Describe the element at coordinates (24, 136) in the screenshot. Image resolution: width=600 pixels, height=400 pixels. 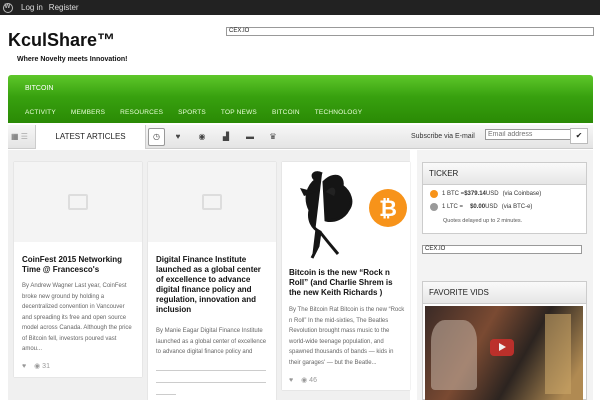
I see `list-view-icon: ☰` at that location.